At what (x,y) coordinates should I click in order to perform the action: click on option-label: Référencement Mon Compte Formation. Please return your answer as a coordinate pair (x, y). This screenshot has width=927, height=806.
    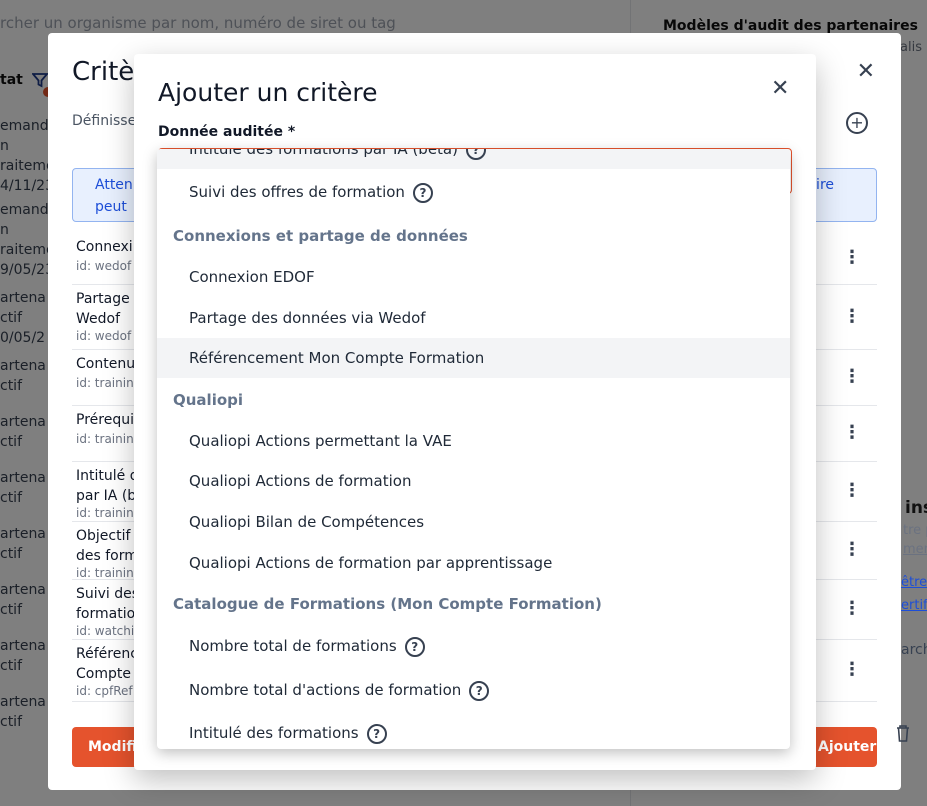
    Looking at the image, I should click on (337, 358).